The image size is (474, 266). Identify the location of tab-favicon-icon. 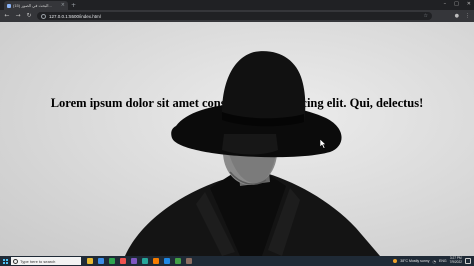
(9, 5).